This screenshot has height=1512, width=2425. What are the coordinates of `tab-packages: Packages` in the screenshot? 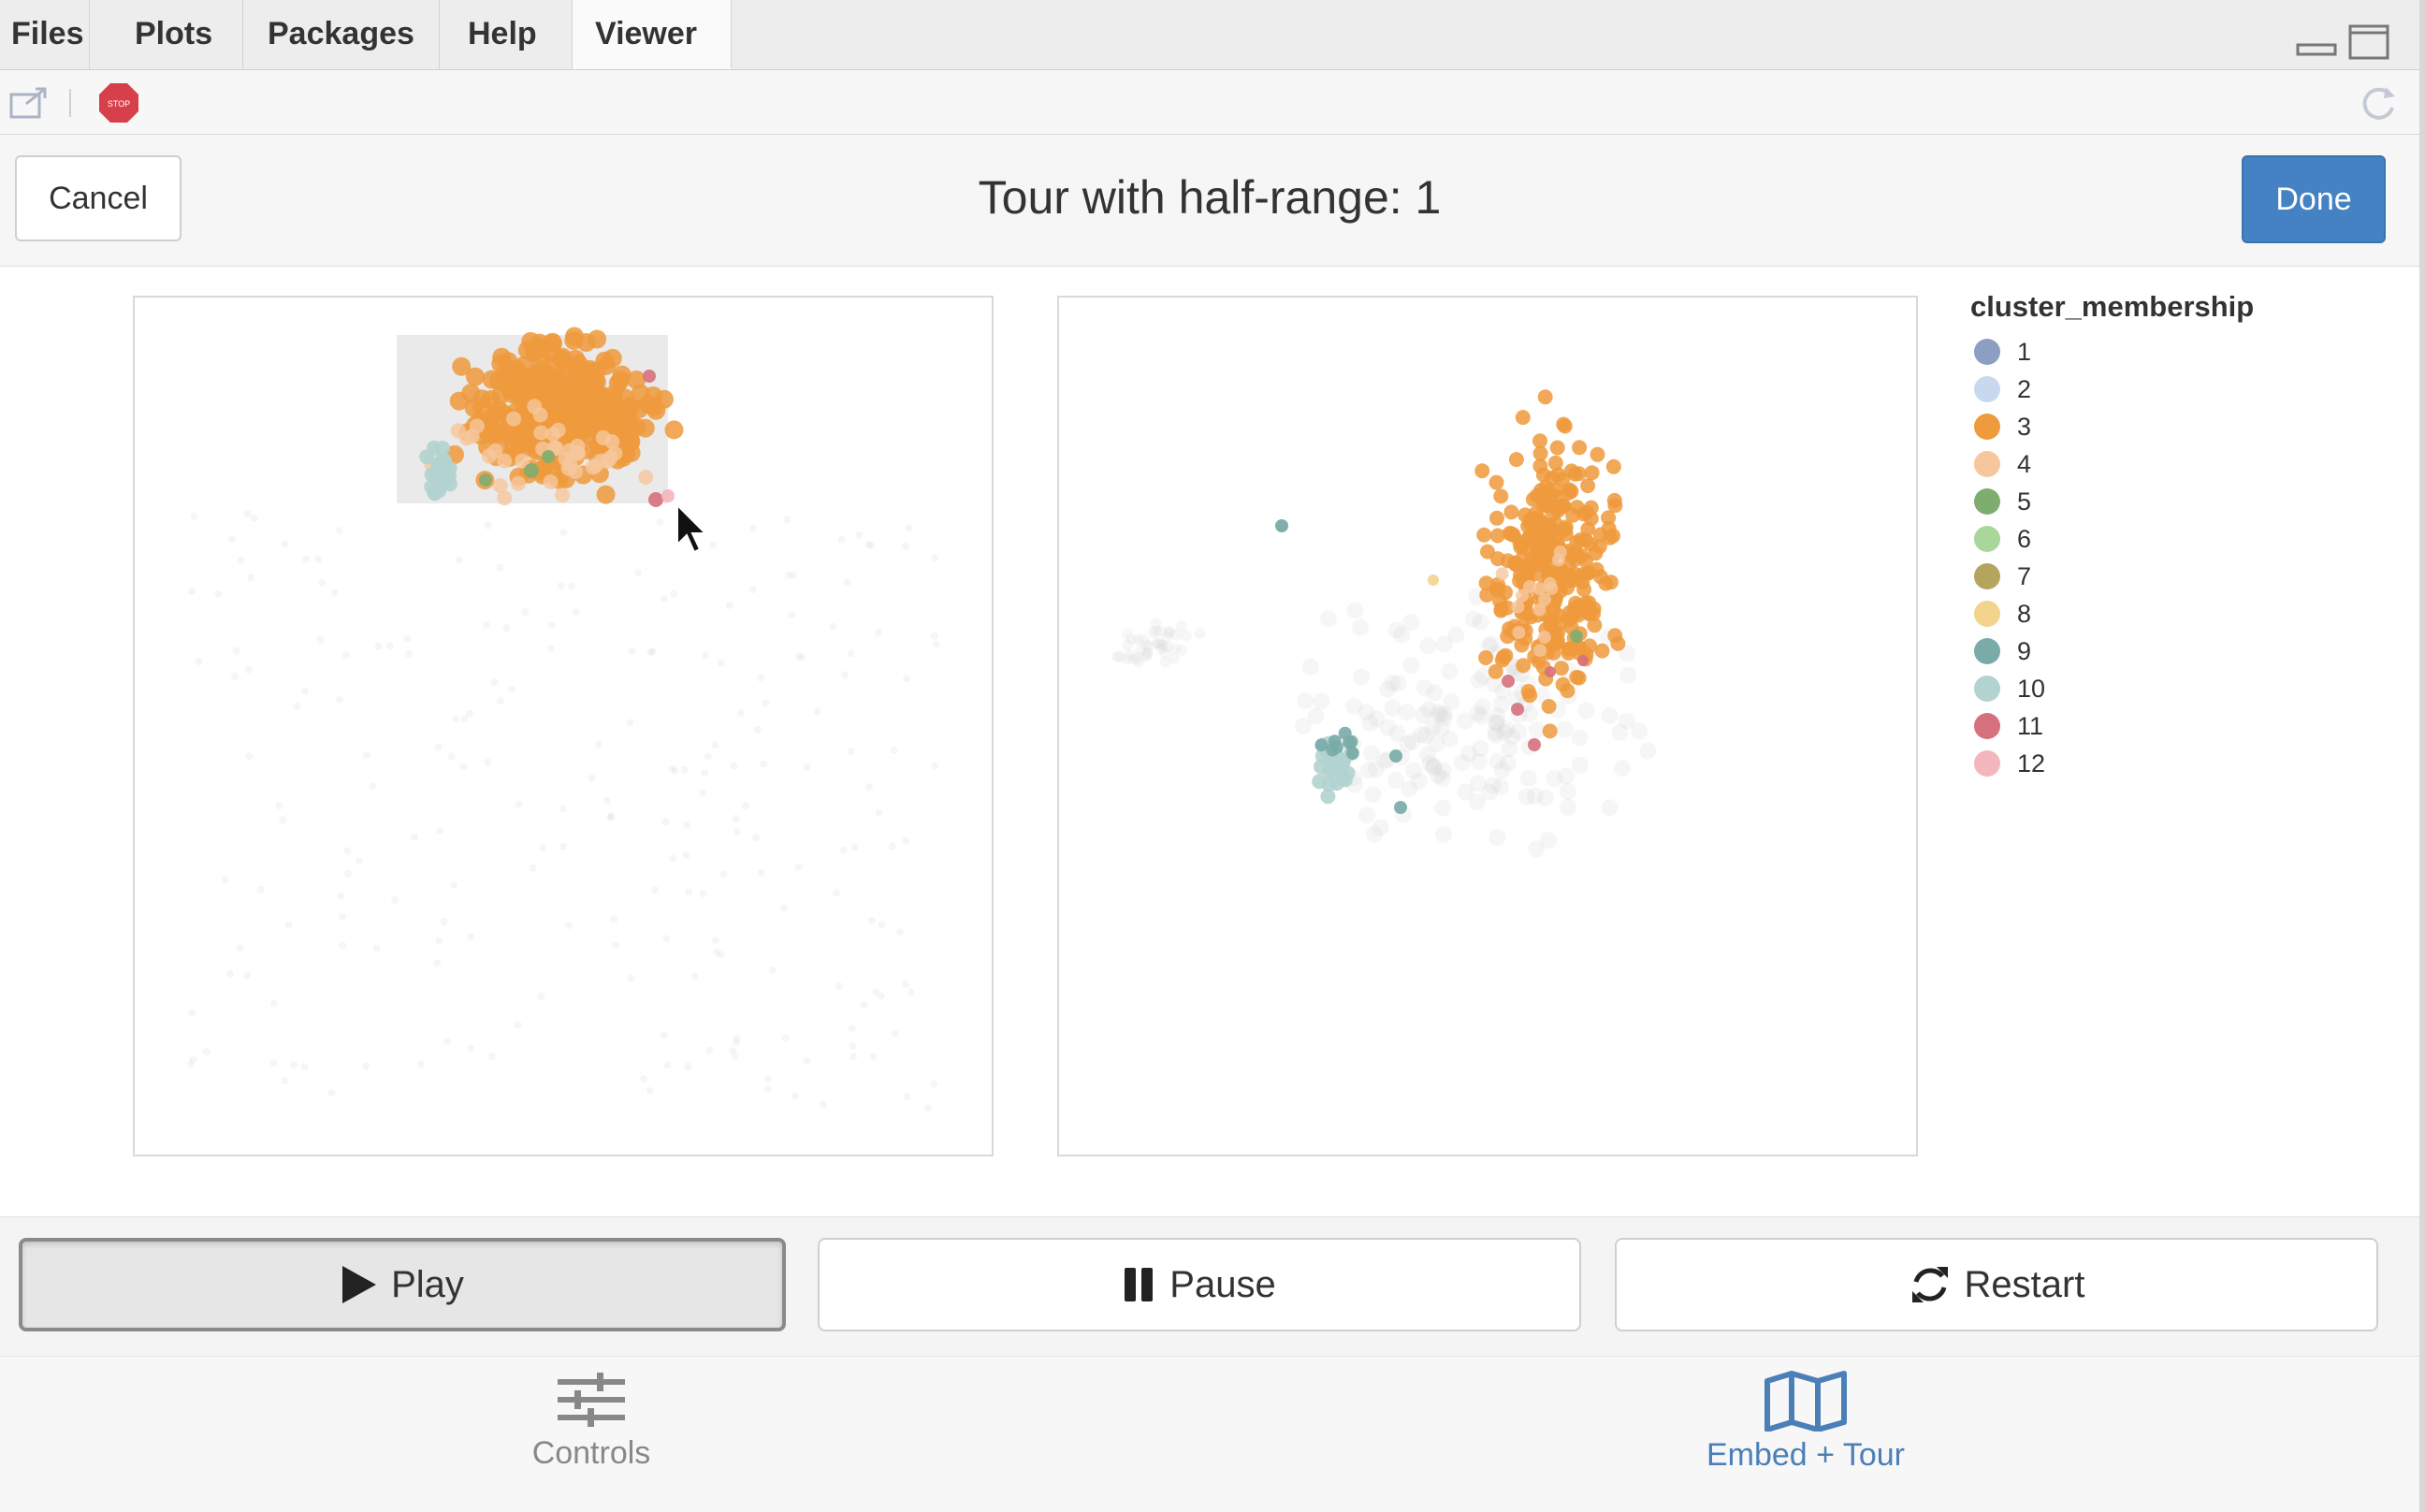 It's located at (341, 34).